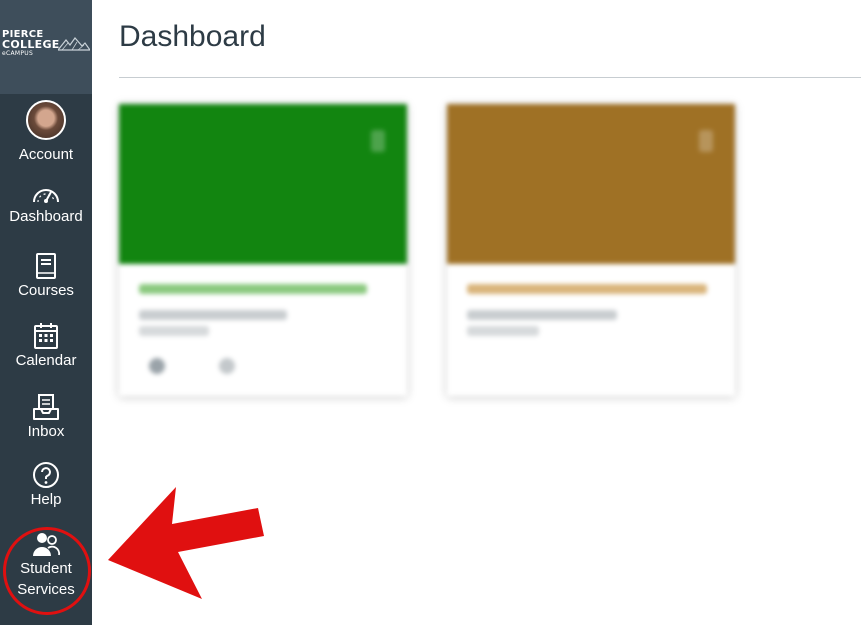 This screenshot has height=625, width=861. Describe the element at coordinates (46, 544) in the screenshot. I see `student-services-icon` at that location.